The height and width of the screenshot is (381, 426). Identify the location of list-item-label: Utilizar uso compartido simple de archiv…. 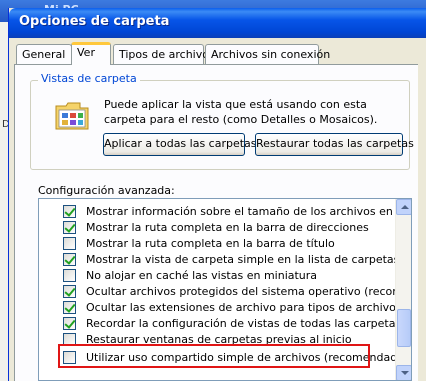
(247, 357).